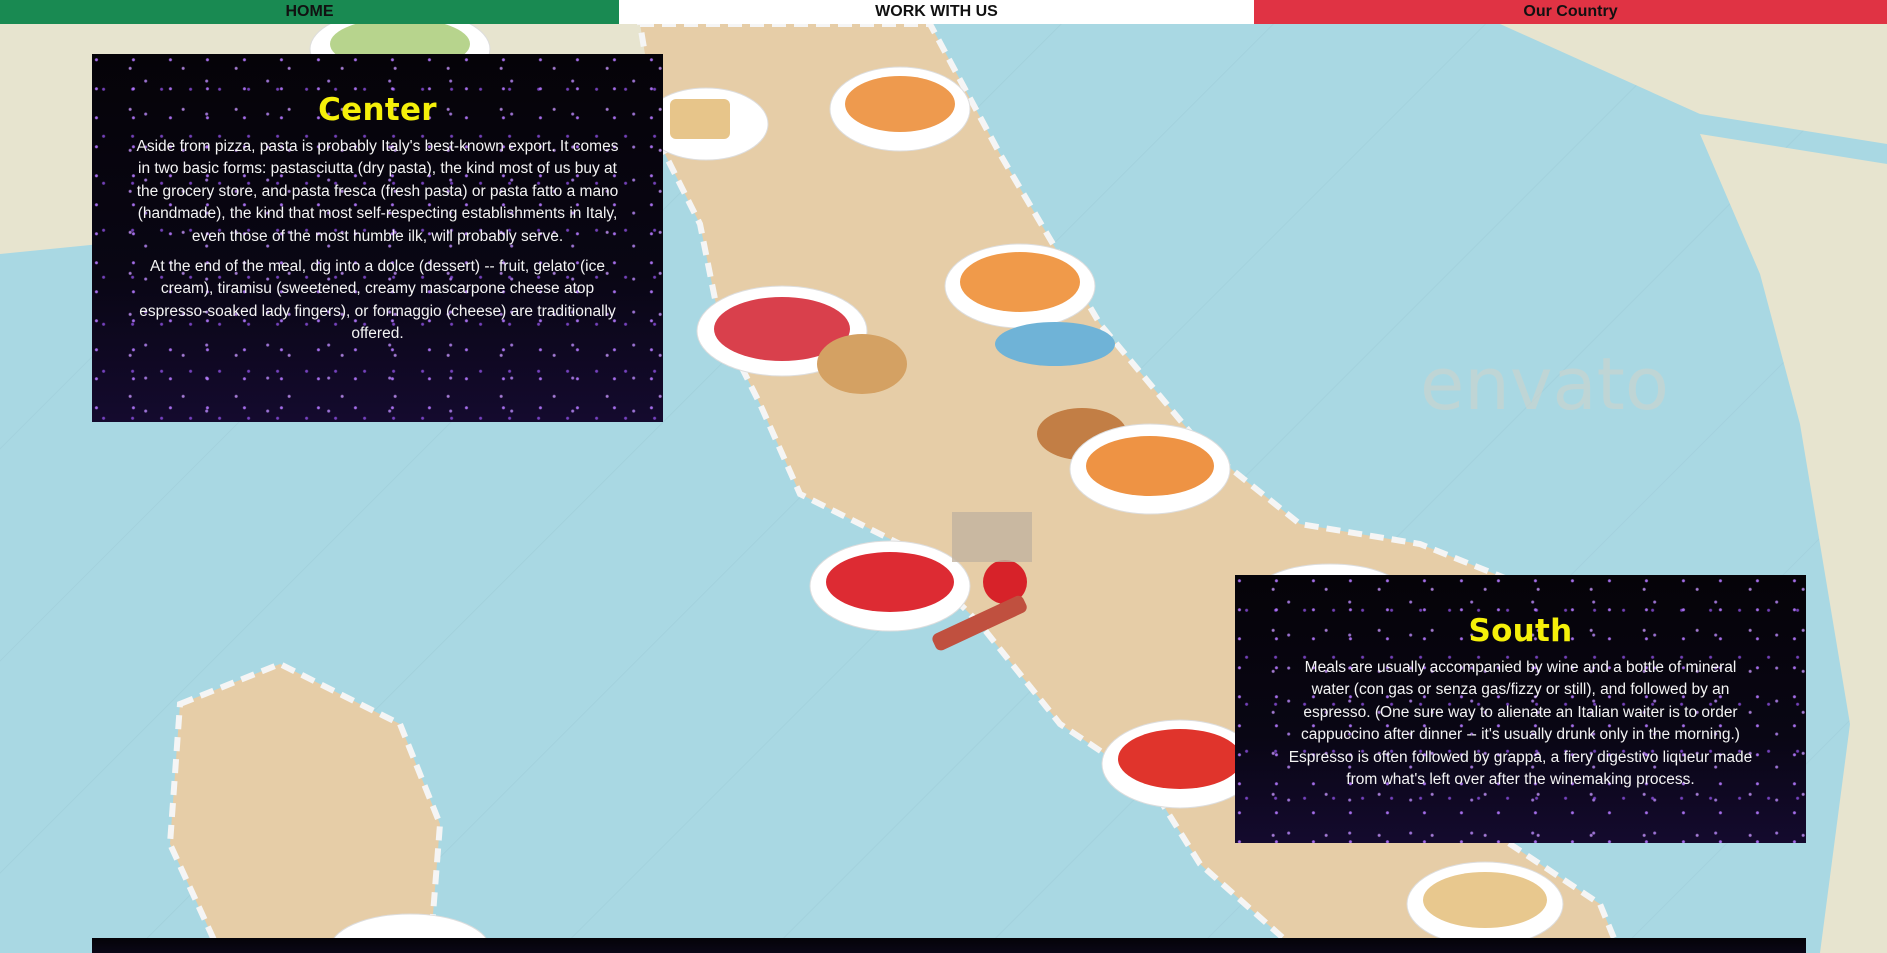 This screenshot has width=1887, height=953. What do you see at coordinates (862, 364) in the screenshot?
I see `bread` at bounding box center [862, 364].